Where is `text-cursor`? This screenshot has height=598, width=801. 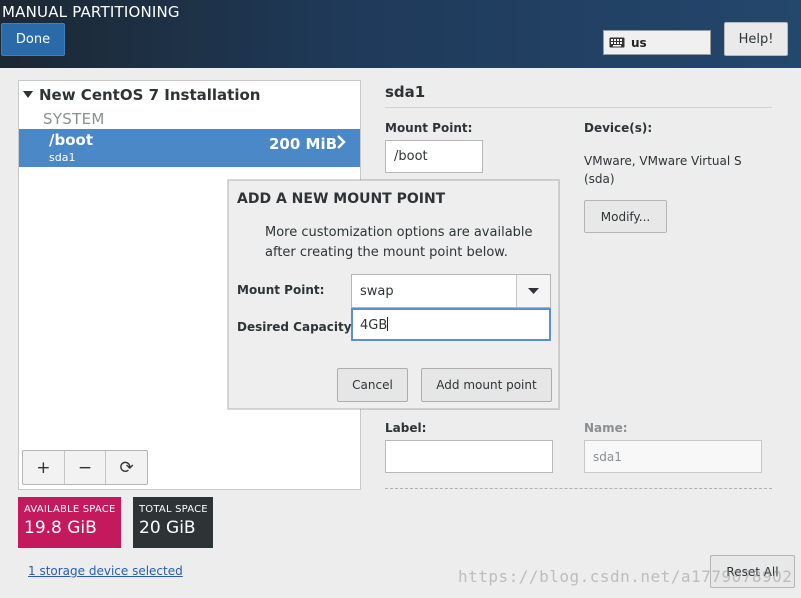 text-cursor is located at coordinates (388, 324).